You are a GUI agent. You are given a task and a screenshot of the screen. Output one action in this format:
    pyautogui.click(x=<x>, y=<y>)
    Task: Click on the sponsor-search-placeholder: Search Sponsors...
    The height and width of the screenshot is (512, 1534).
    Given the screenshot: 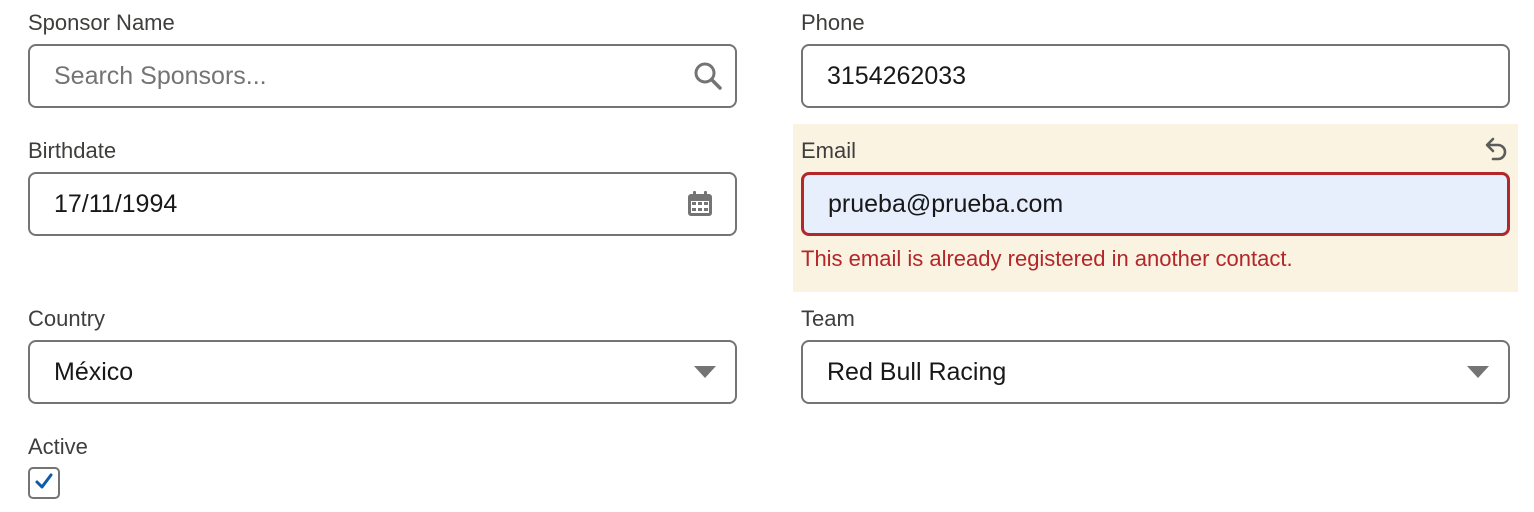 What is the action you would take?
    pyautogui.click(x=160, y=75)
    